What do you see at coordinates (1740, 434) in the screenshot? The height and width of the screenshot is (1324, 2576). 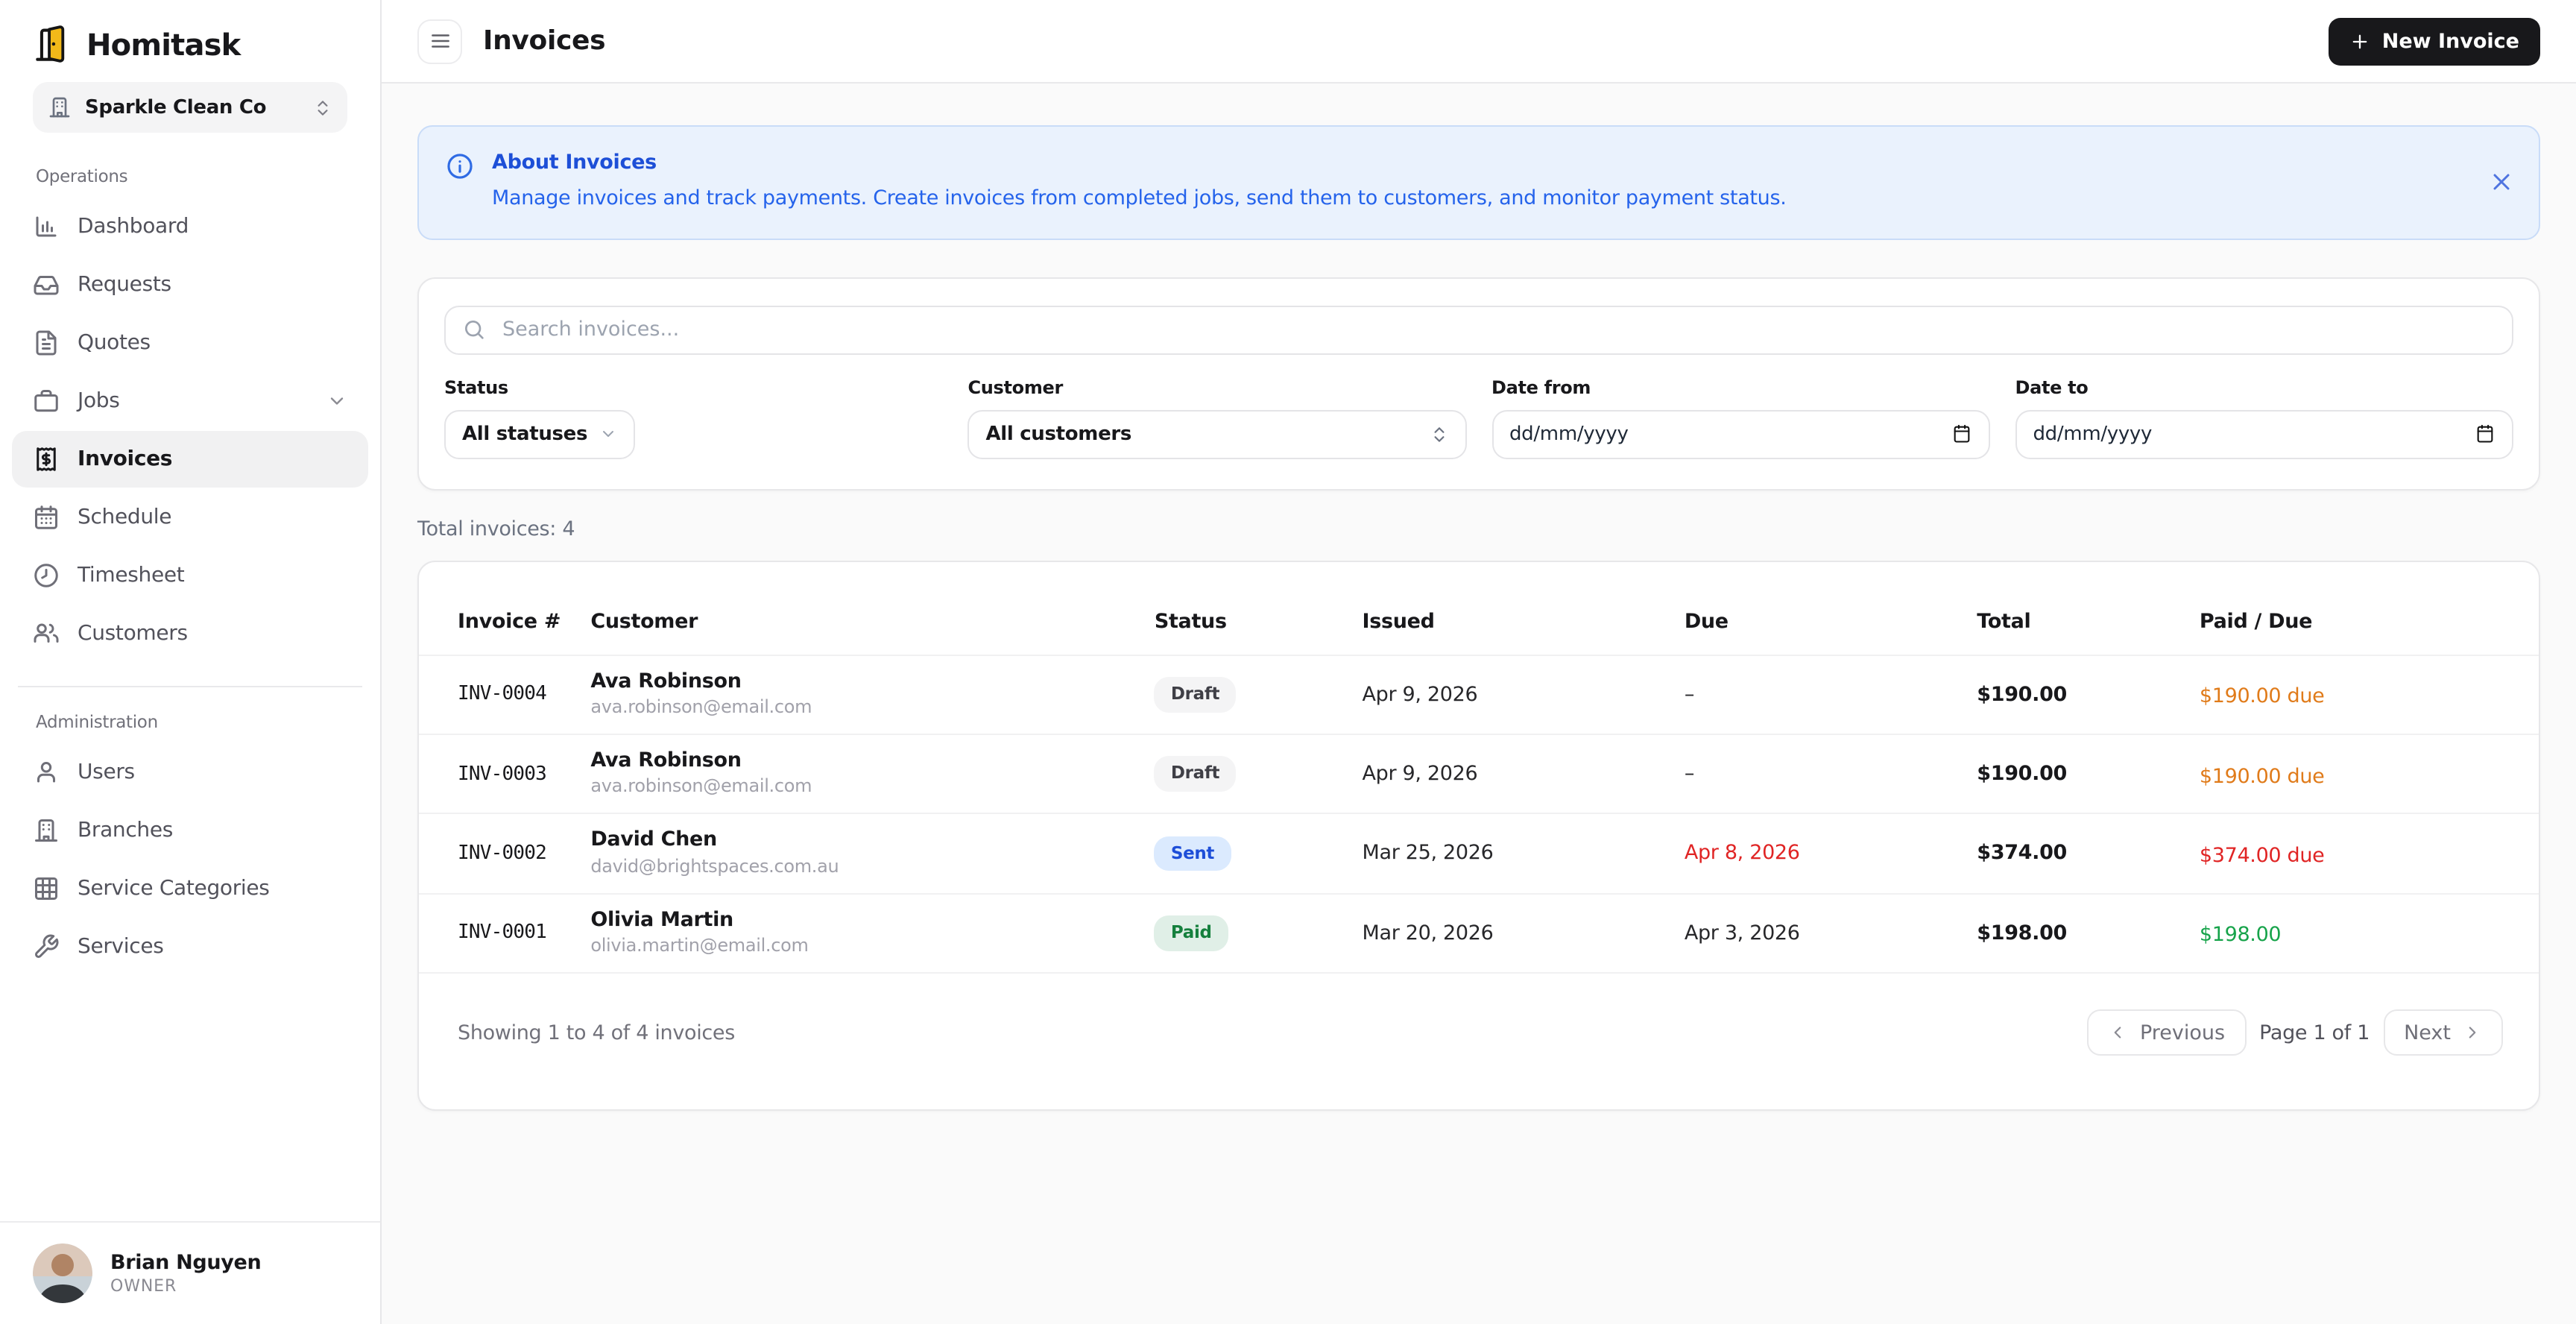 I see `date-from-input: dd/mm/yyyy` at bounding box center [1740, 434].